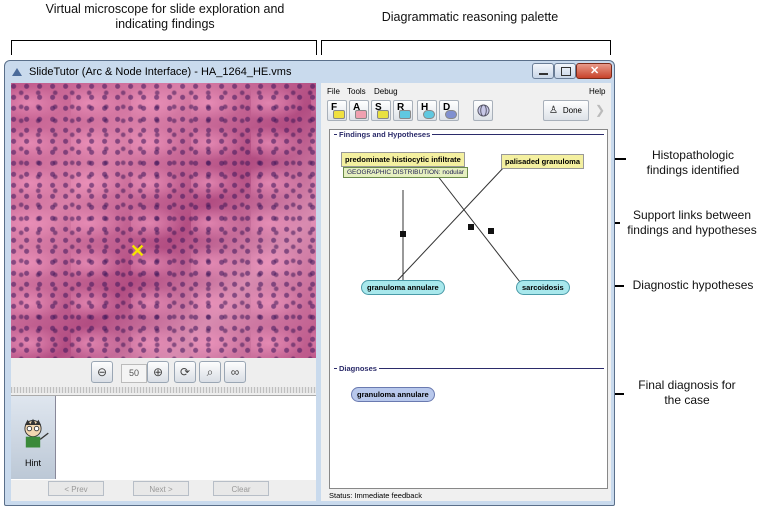  Describe the element at coordinates (403, 159) in the screenshot. I see `finding-histiocytic-infiltrate: predominate histiocytic infiltrate` at that location.